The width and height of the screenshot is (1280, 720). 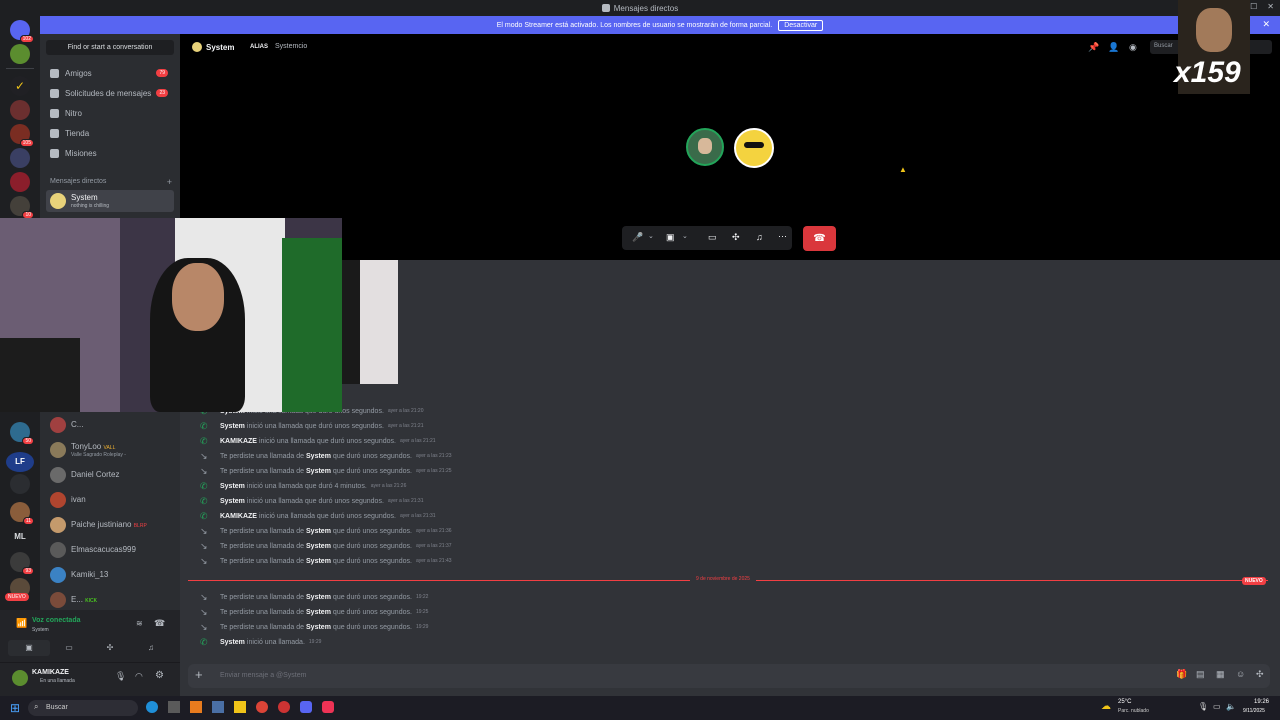 What do you see at coordinates (159, 623) in the screenshot?
I see `disconnect-icon: ☎` at bounding box center [159, 623].